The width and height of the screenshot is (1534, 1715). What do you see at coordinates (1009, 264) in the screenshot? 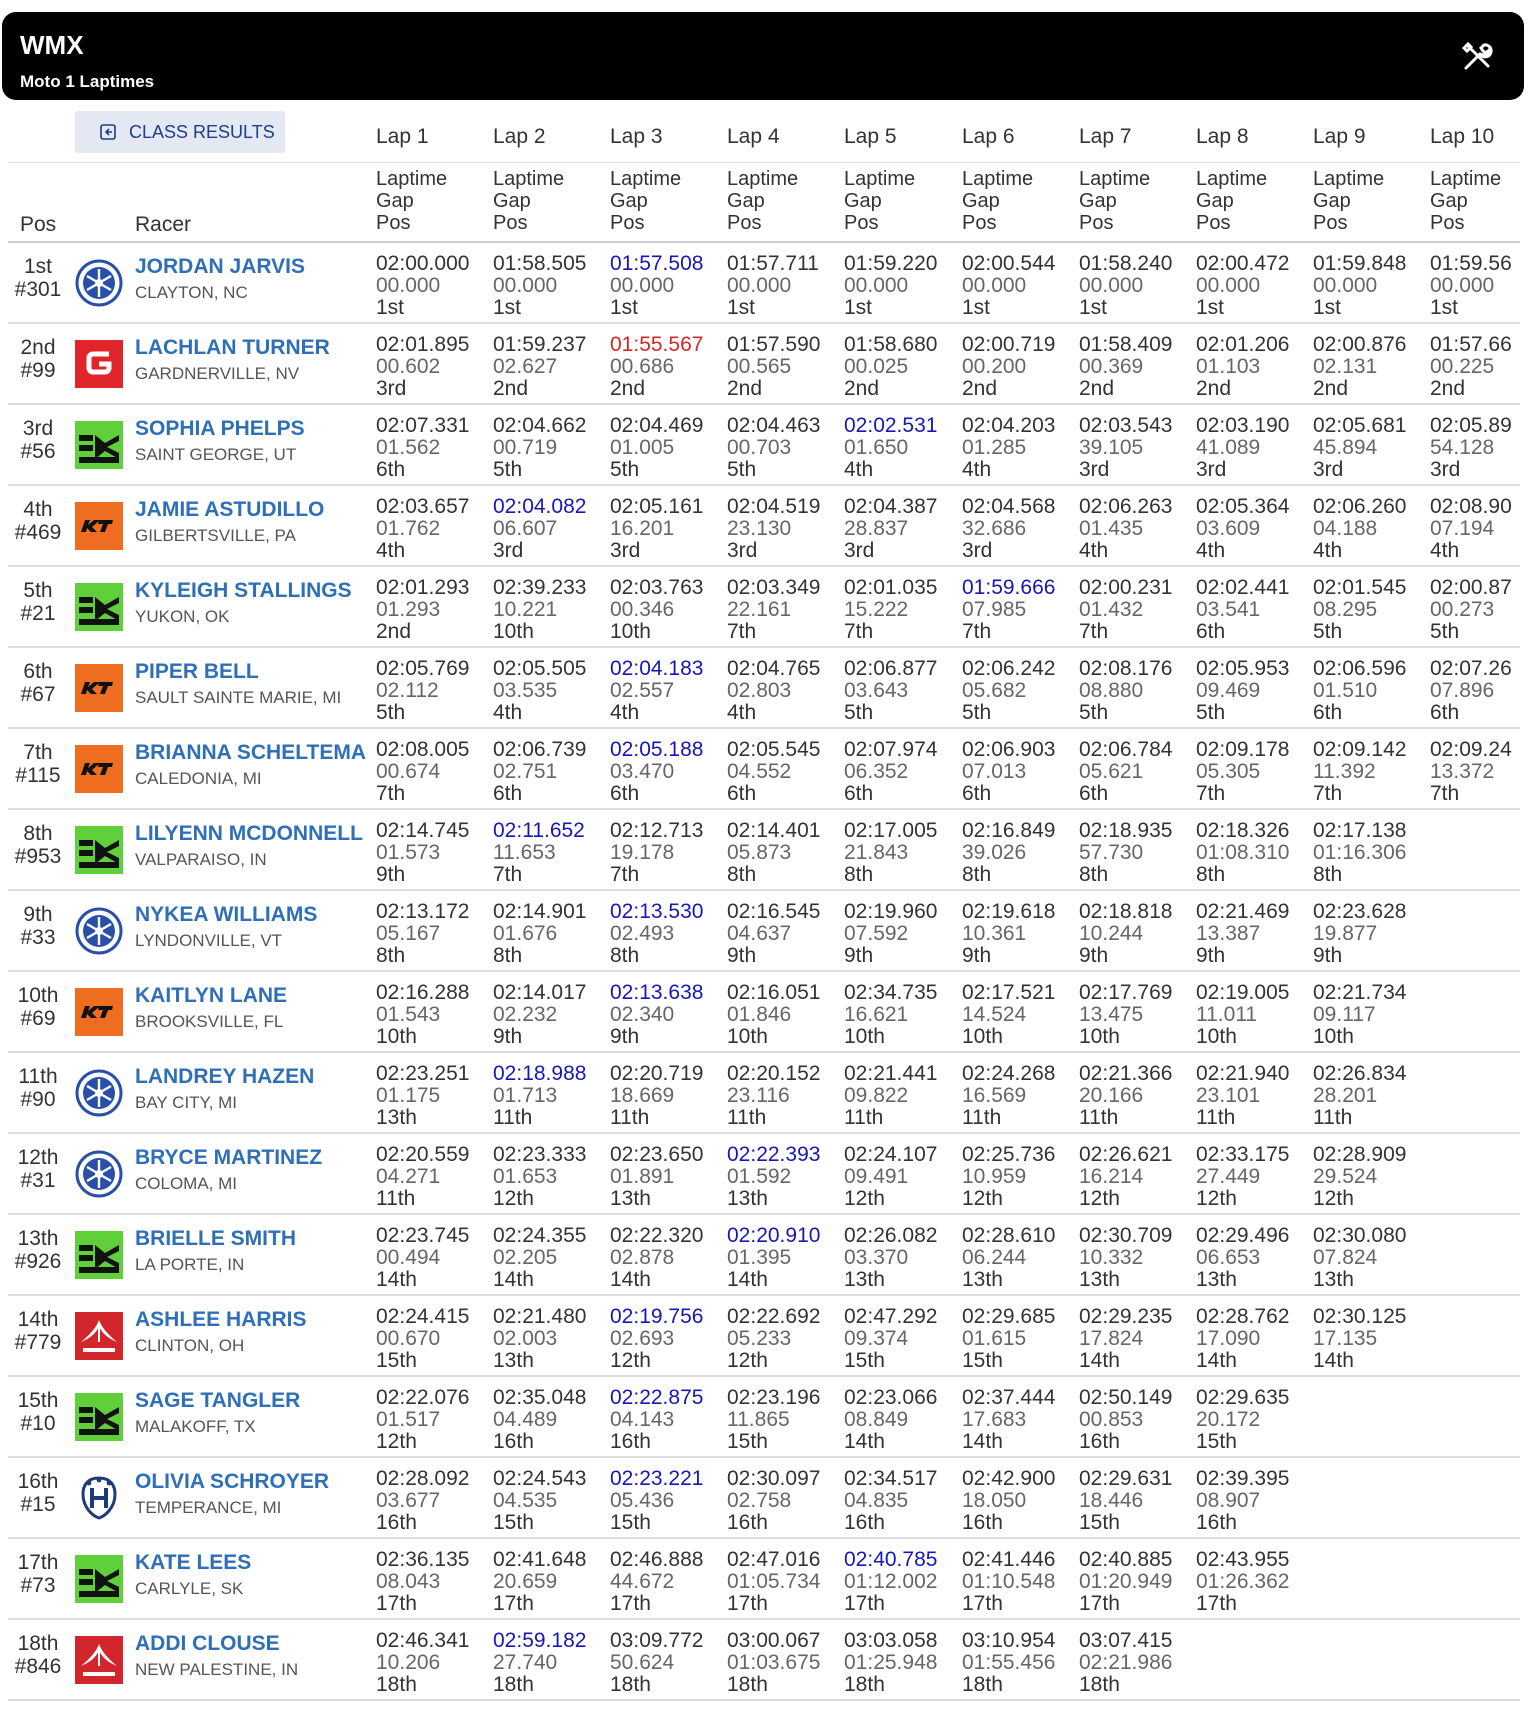
I see `laptime-value: 02:00.544` at bounding box center [1009, 264].